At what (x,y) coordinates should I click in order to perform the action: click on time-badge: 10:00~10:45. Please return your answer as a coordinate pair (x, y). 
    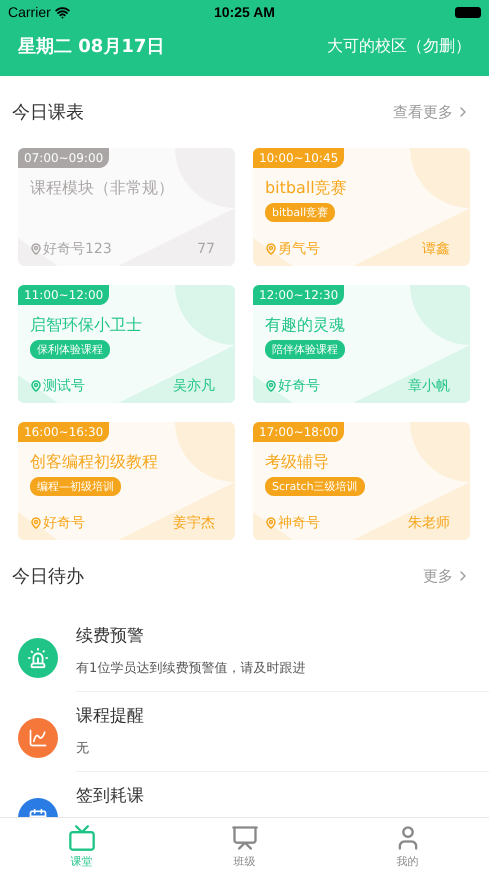
    Looking at the image, I should click on (298, 158).